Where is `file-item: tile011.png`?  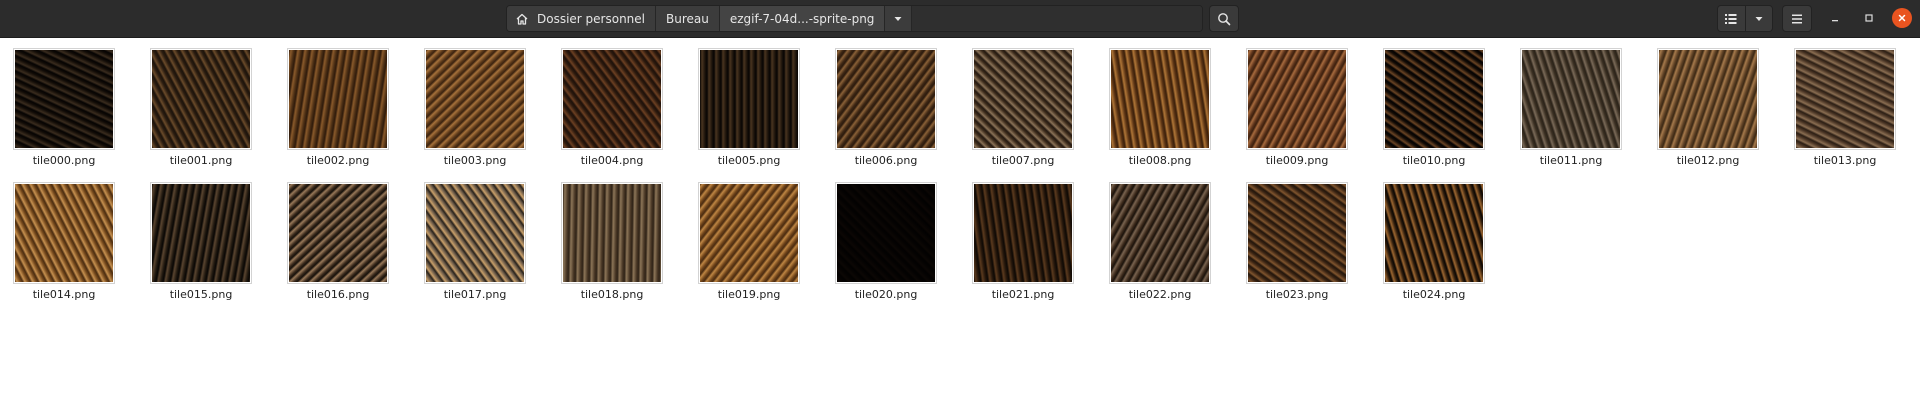 file-item: tile011.png is located at coordinates (1567, 103).